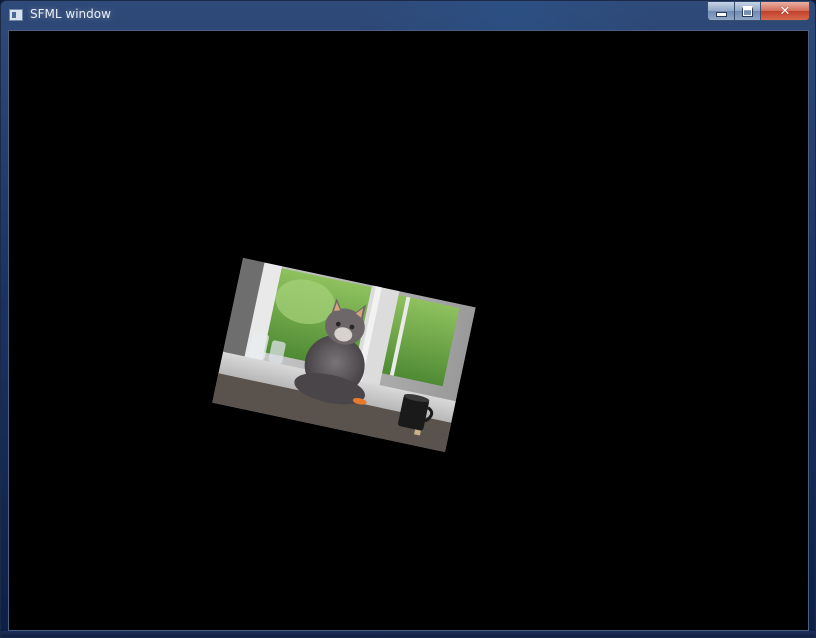  What do you see at coordinates (408, 15) in the screenshot?
I see `title-bar: SFML window ✕` at bounding box center [408, 15].